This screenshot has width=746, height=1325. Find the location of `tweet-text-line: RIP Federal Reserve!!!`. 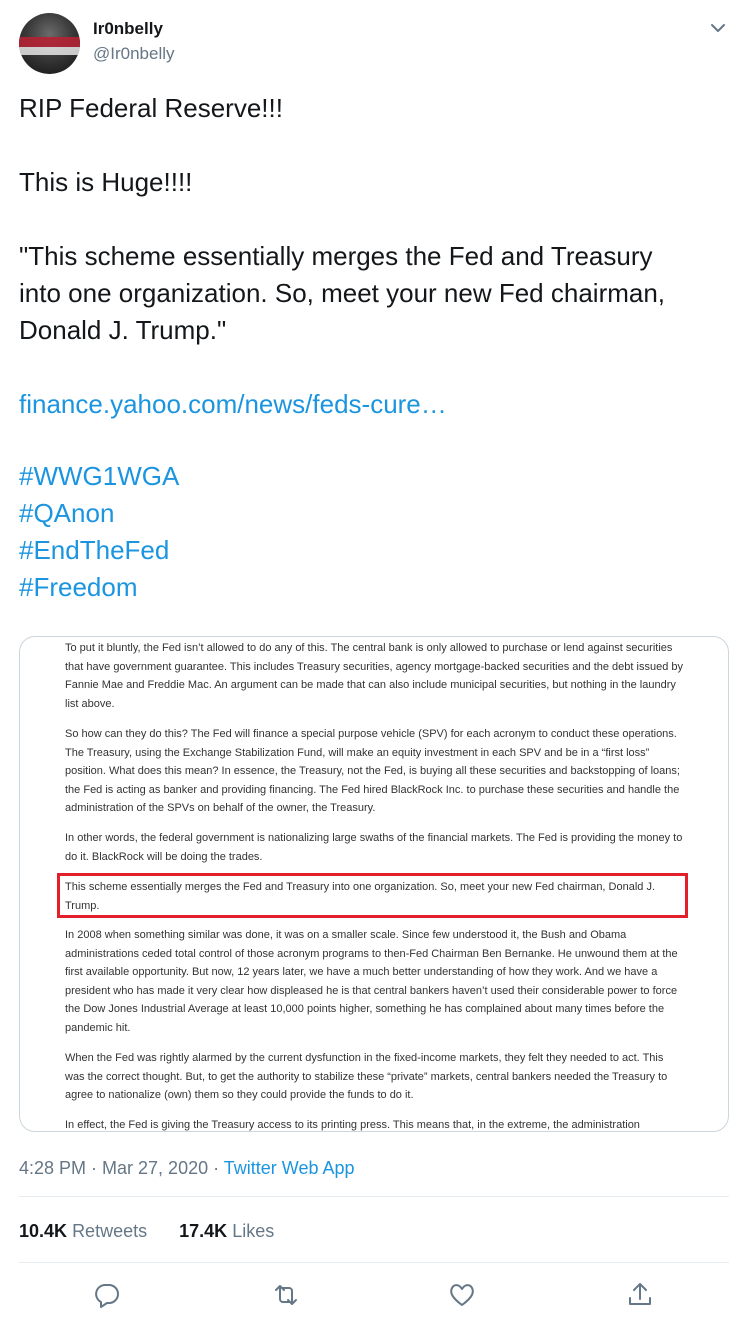

tweet-text-line: RIP Federal Reserve!!! is located at coordinates (151, 108).